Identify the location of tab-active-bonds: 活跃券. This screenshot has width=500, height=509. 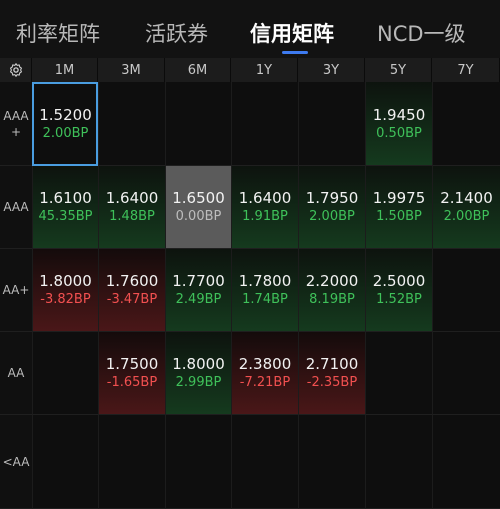
(176, 34).